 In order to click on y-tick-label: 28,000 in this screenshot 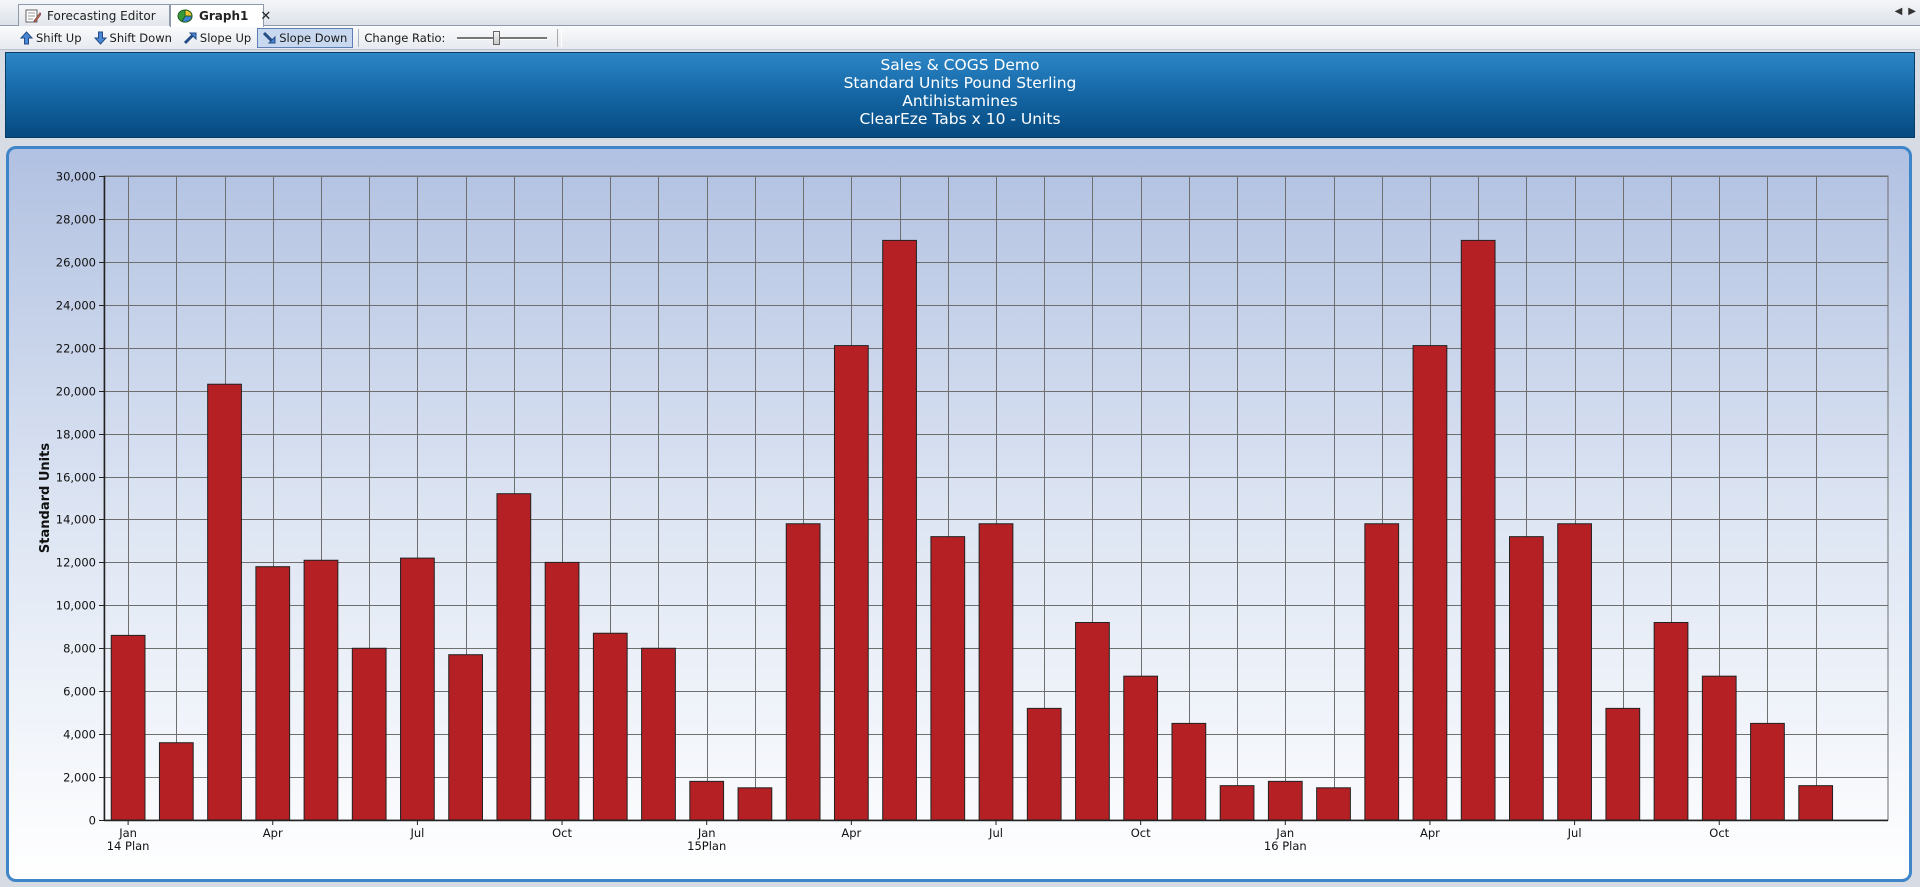, I will do `click(76, 220)`.